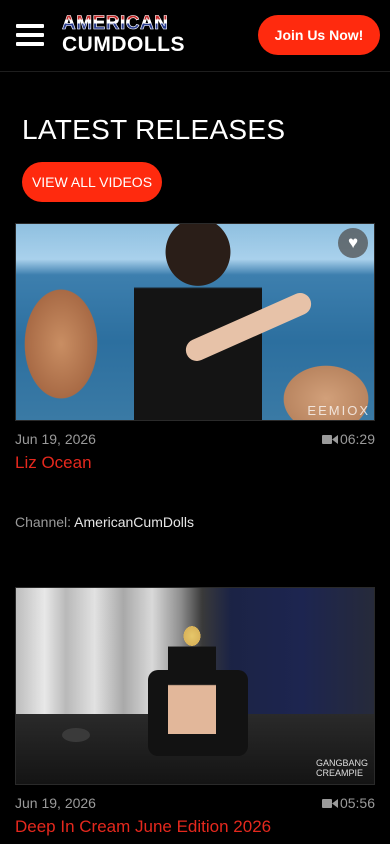  I want to click on video-meta: Jun 19, 2026 06:29, so click(195, 442).